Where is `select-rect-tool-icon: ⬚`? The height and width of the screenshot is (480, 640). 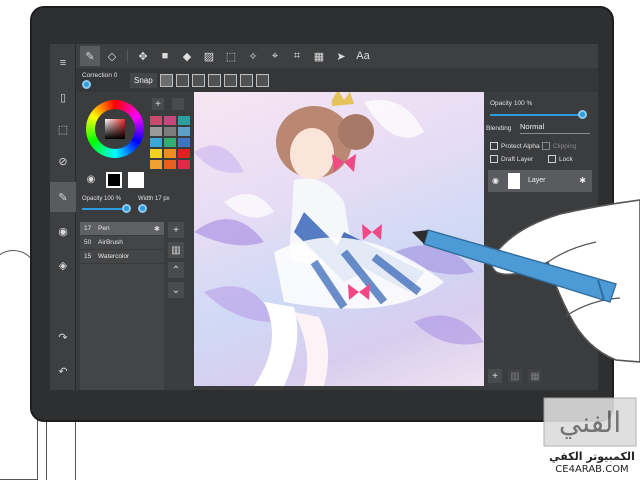 select-rect-tool-icon: ⬚ is located at coordinates (231, 56).